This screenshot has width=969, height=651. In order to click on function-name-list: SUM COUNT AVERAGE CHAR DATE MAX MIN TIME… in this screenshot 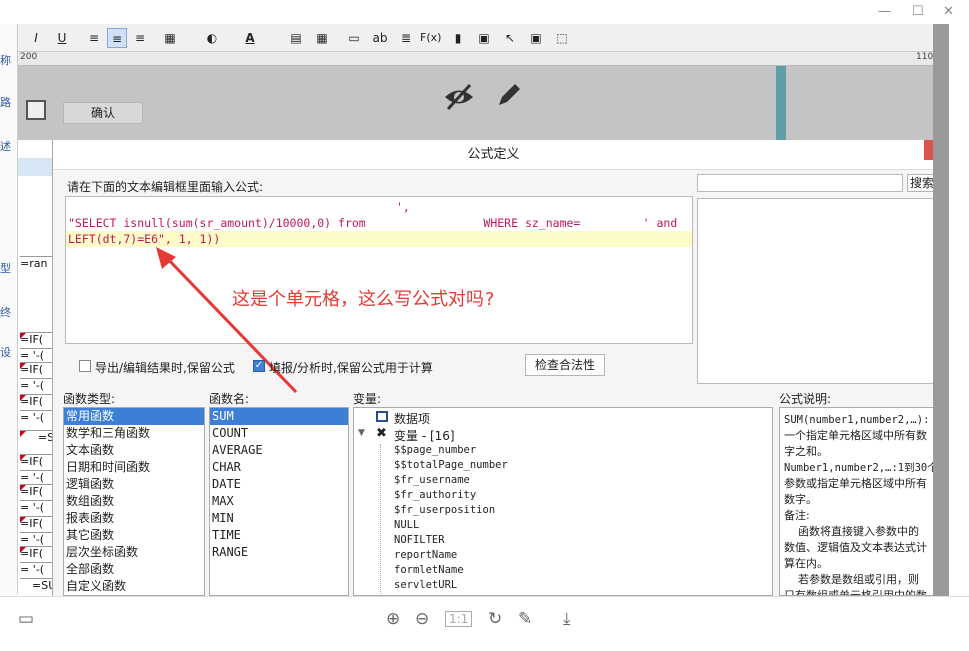, I will do `click(279, 501)`.